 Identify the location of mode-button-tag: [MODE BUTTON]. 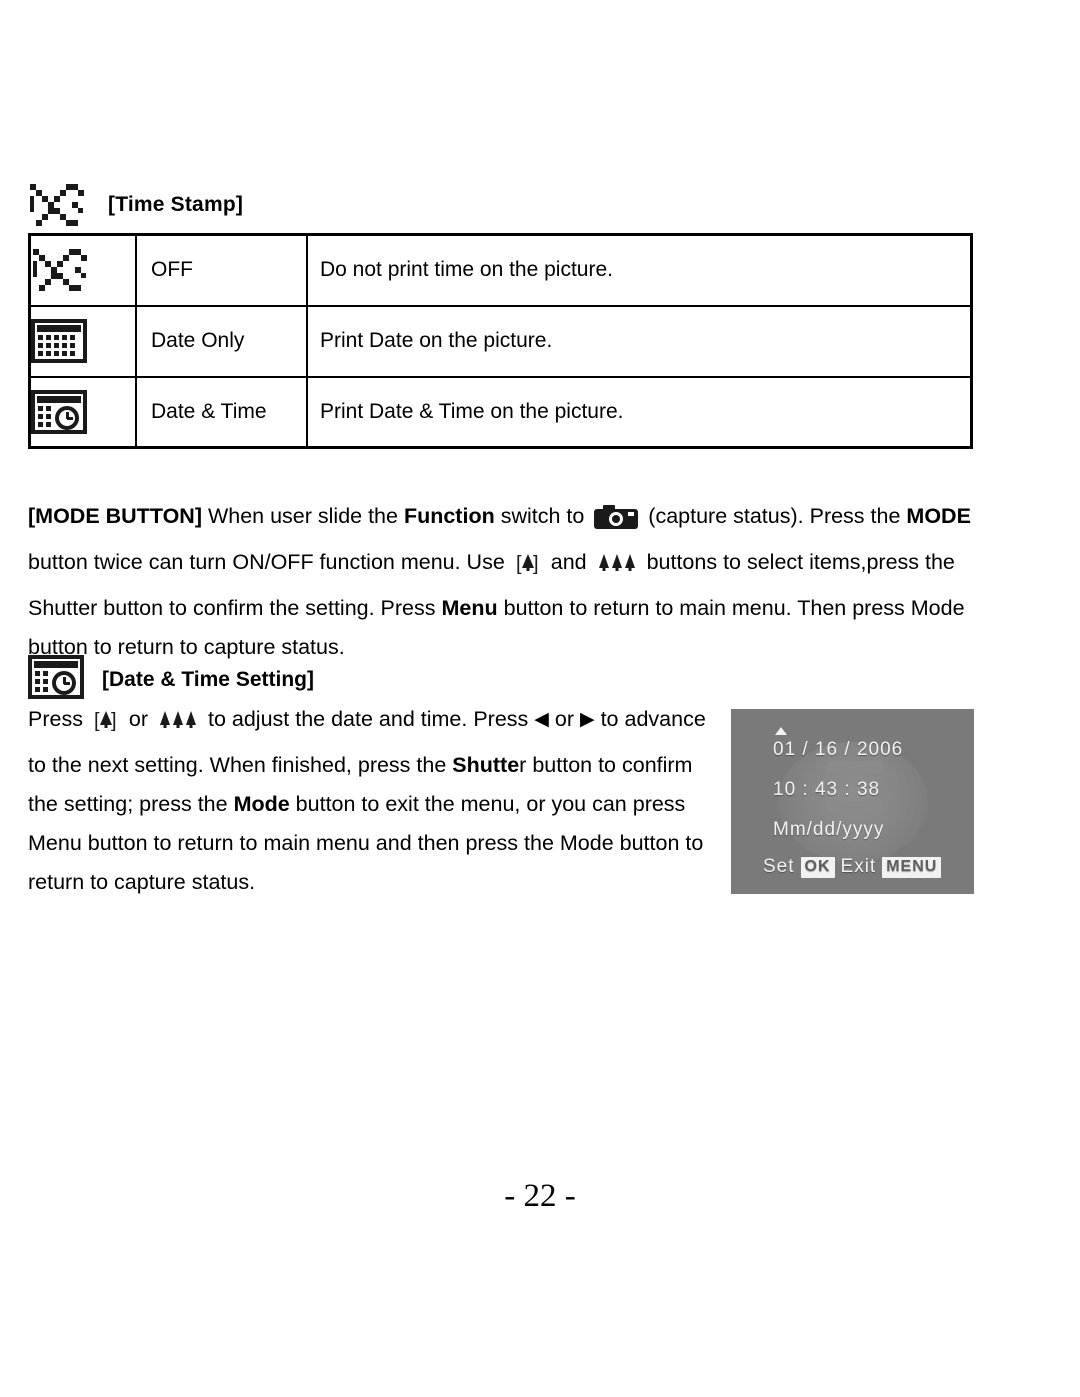
(115, 516).